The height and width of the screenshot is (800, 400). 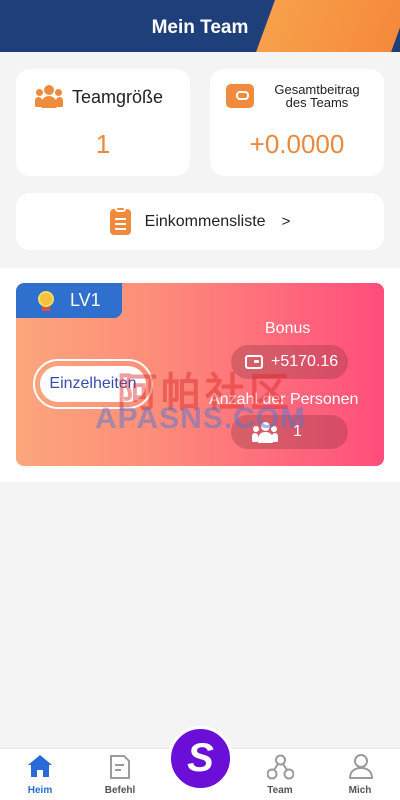 What do you see at coordinates (40, 790) in the screenshot?
I see `nav-home-label: Heim` at bounding box center [40, 790].